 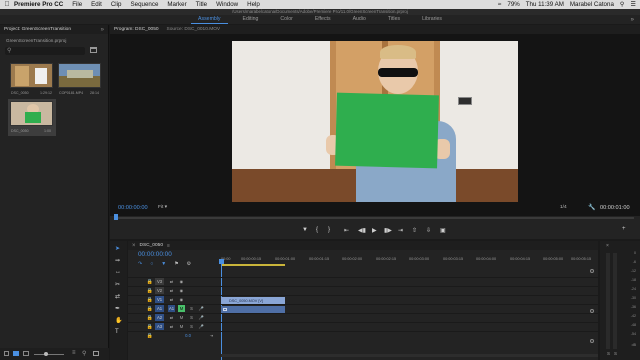 What do you see at coordinates (209, 19) in the screenshot?
I see `workspace-assembly: Assembly` at bounding box center [209, 19].